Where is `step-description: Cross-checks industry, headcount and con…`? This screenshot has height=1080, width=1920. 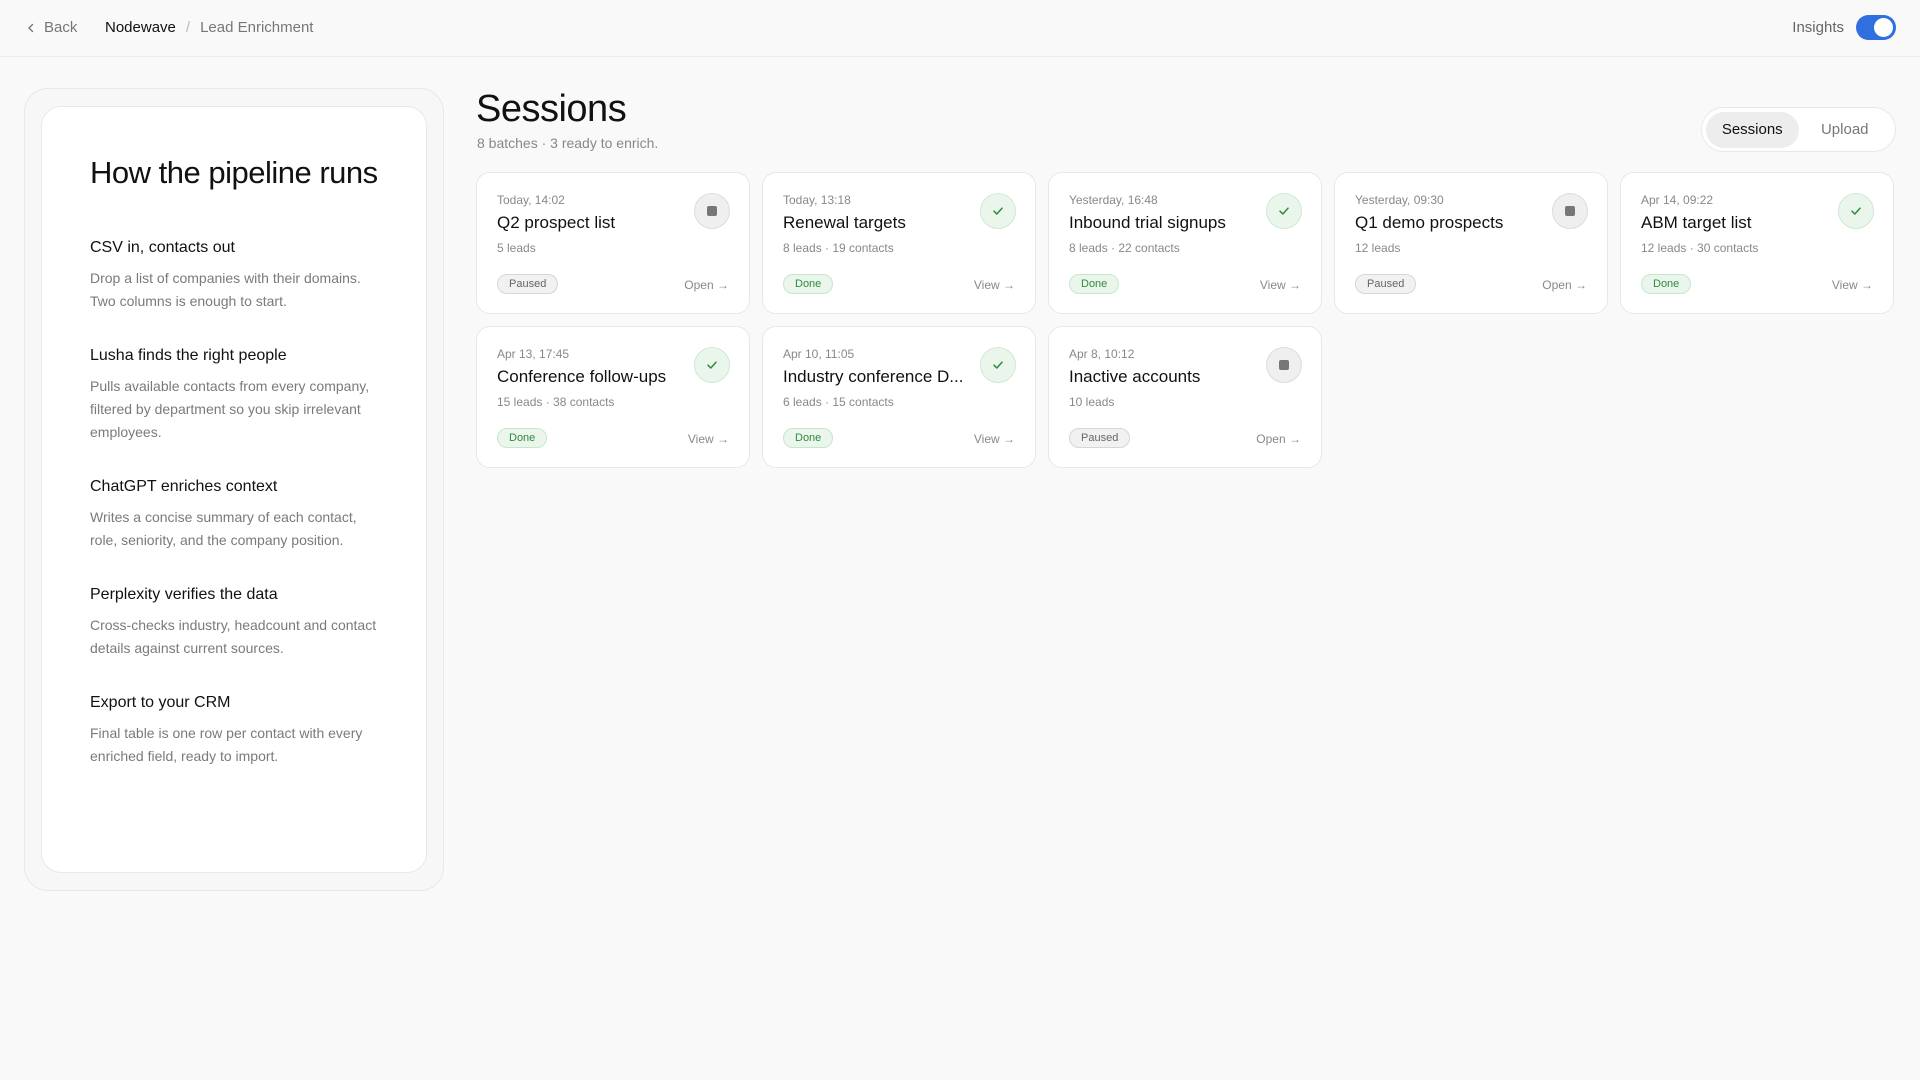 step-description: Cross-checks industry, headcount and con… is located at coordinates (233, 636).